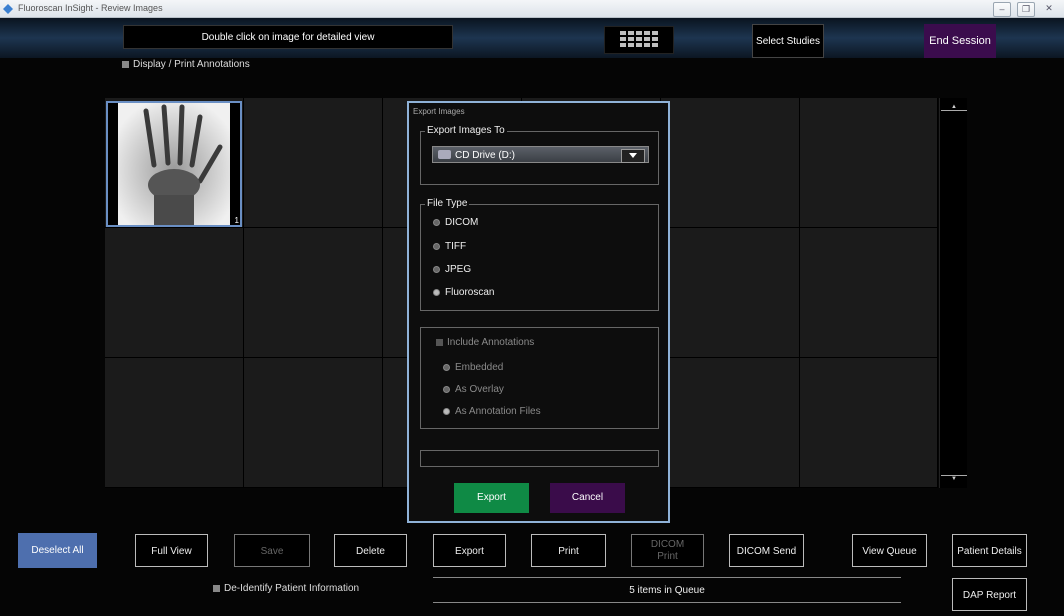 This screenshot has width=1064, height=616. What do you see at coordinates (485, 155) in the screenshot?
I see `drive-select-value: CD Drive (D:)` at bounding box center [485, 155].